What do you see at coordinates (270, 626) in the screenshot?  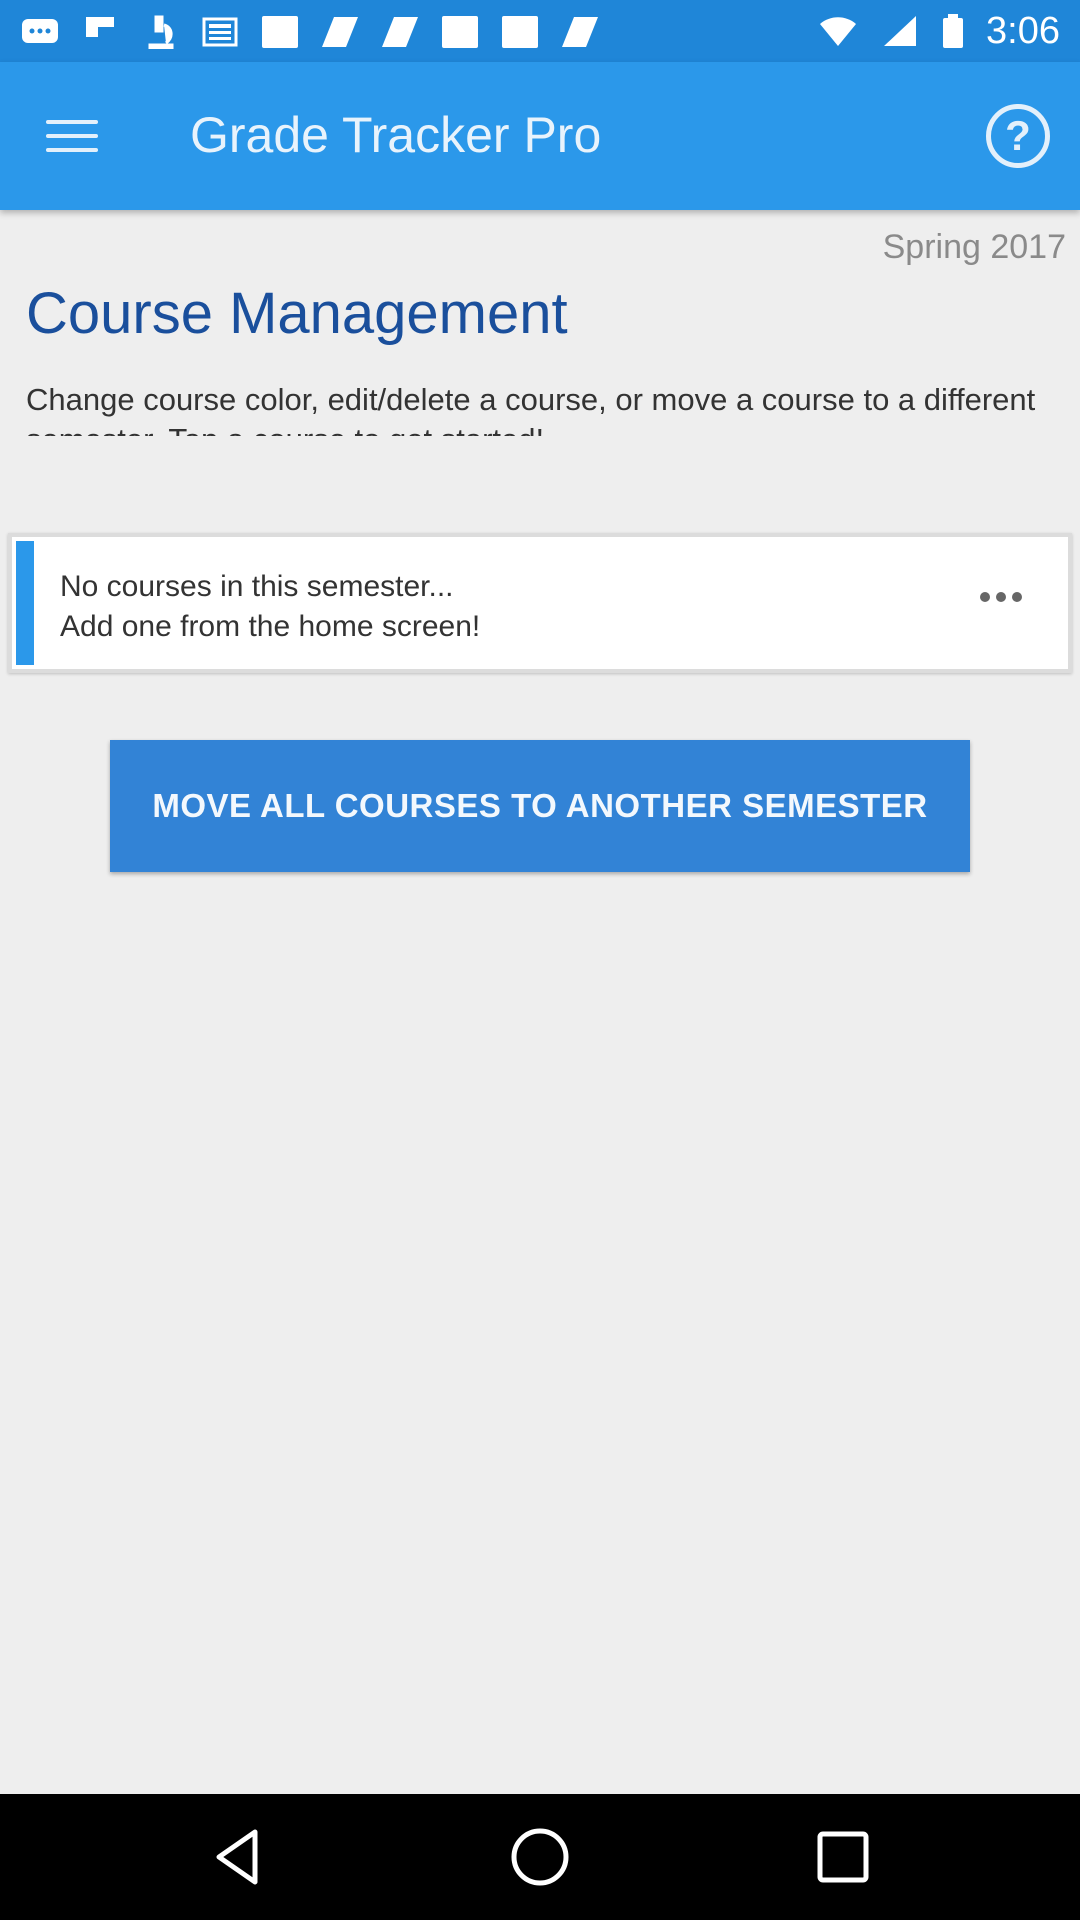 I see `empty-message-line2: Add one from the home screen!` at bounding box center [270, 626].